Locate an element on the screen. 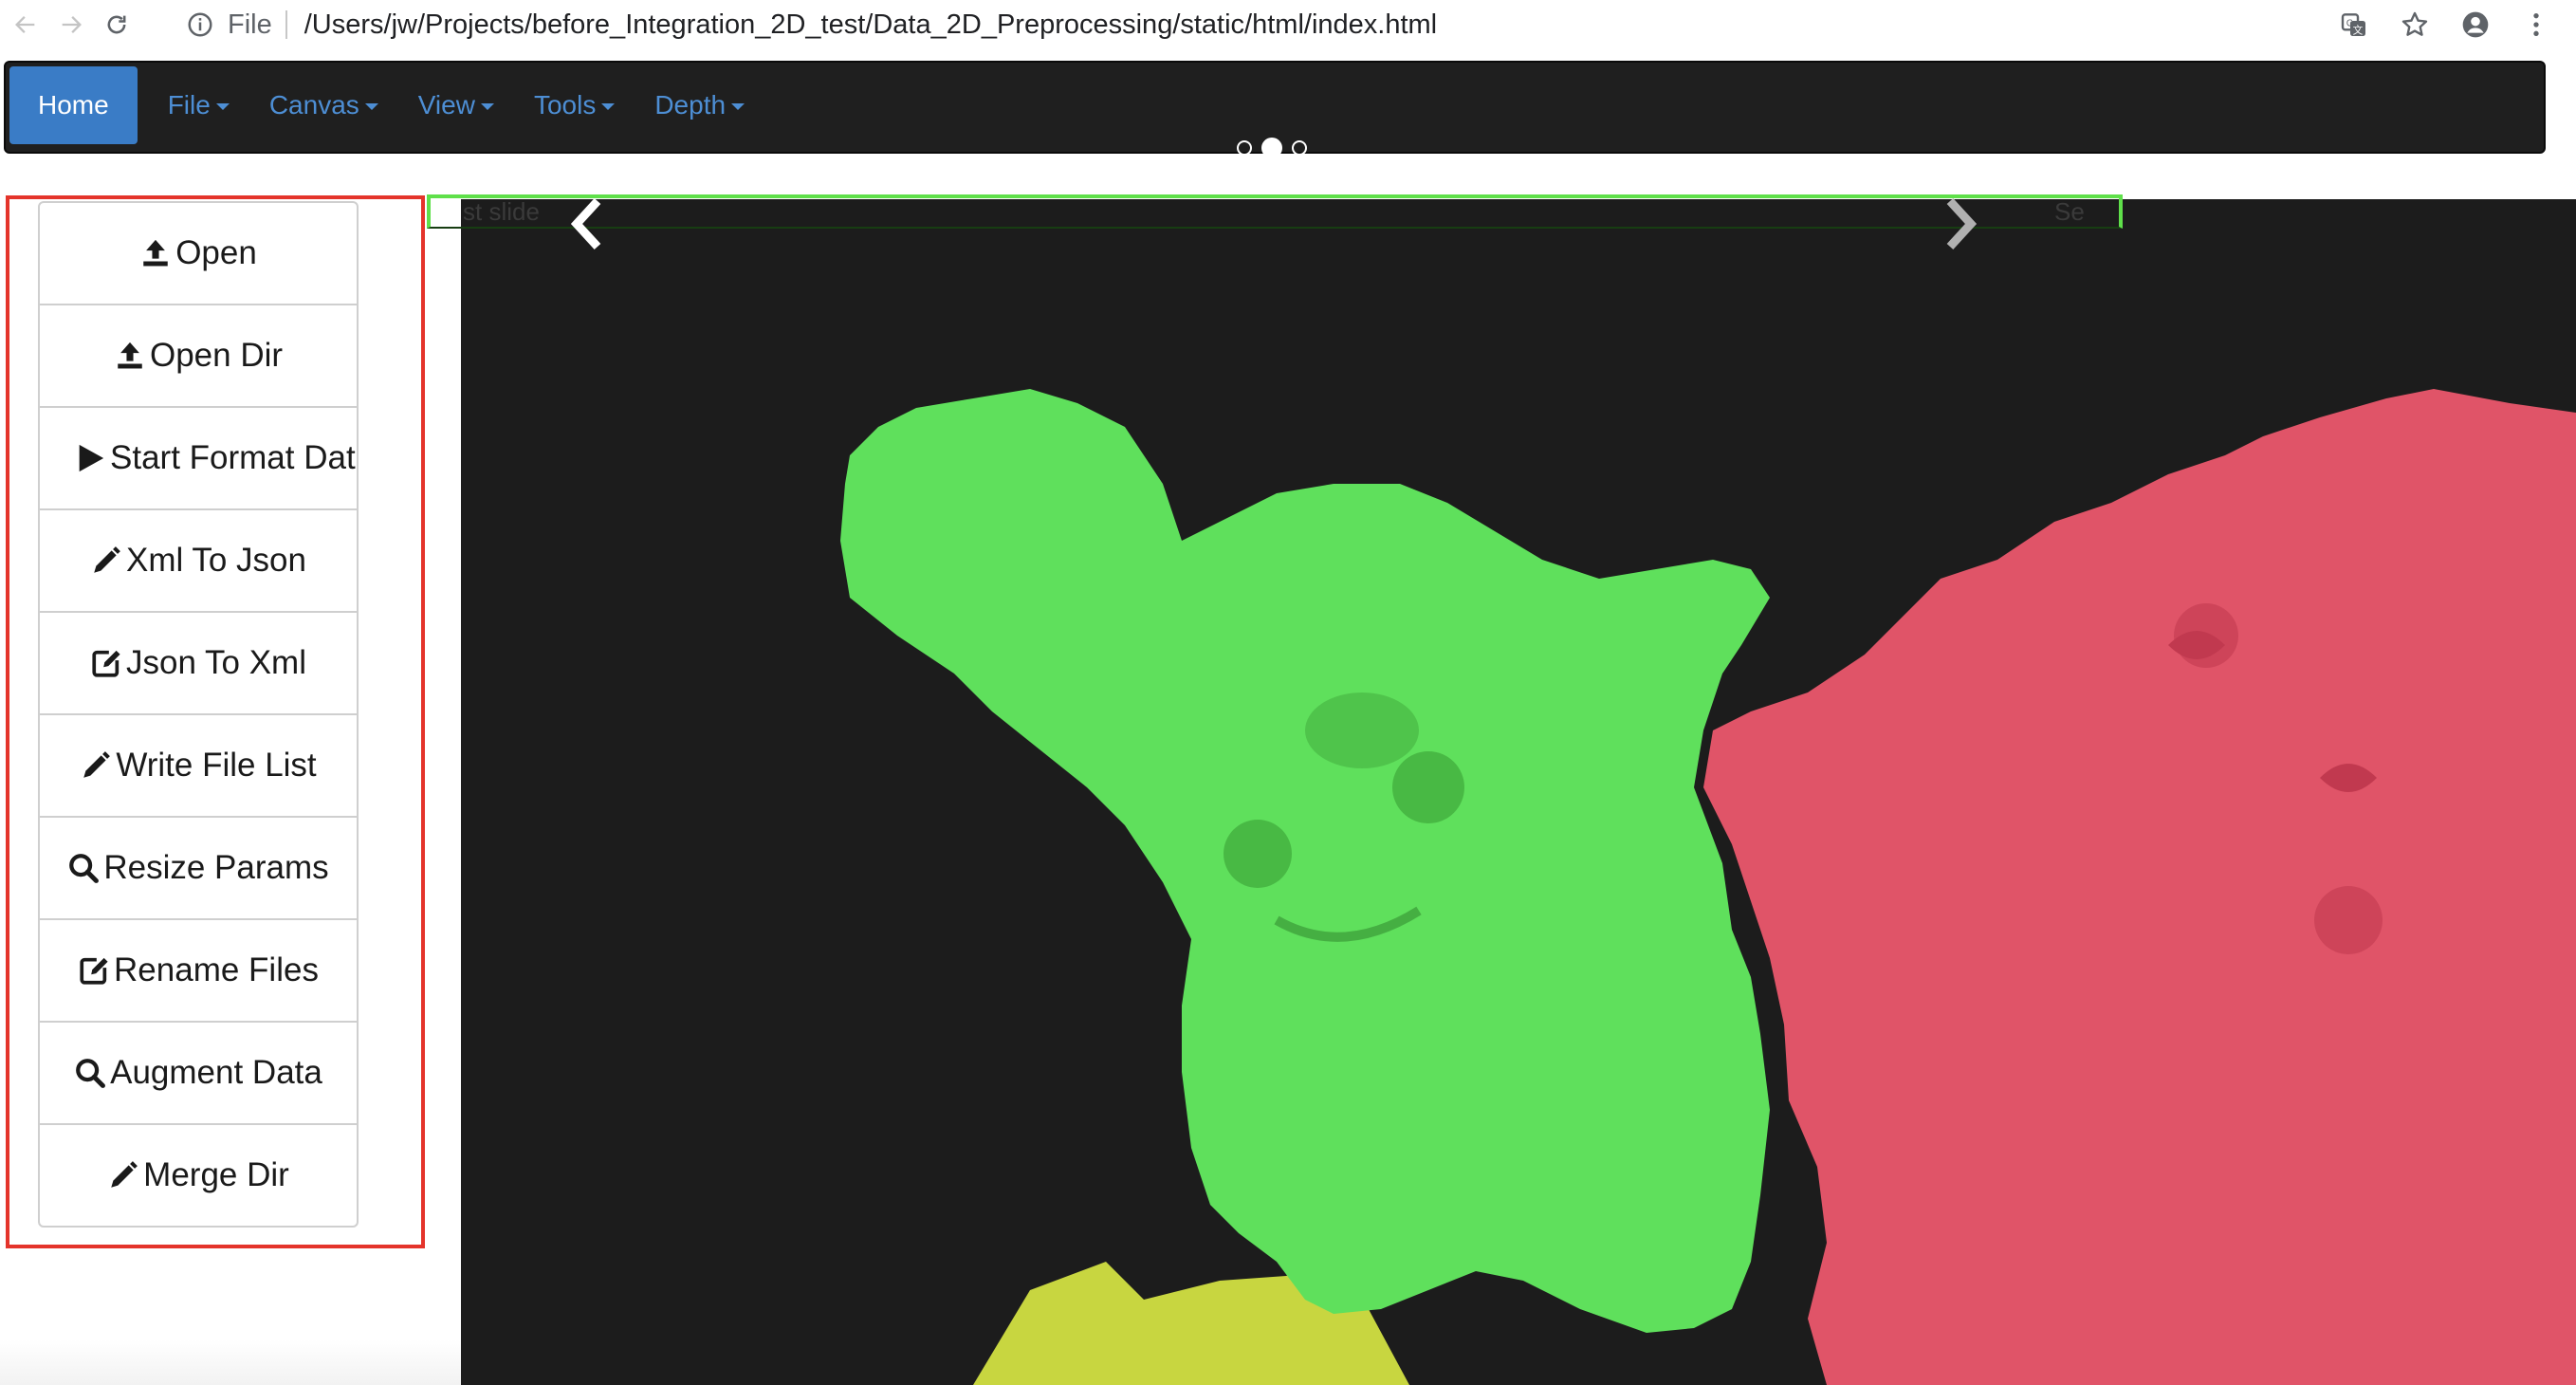 This screenshot has height=1385, width=2576. open-dir-button: Open Dir is located at coordinates (198, 356).